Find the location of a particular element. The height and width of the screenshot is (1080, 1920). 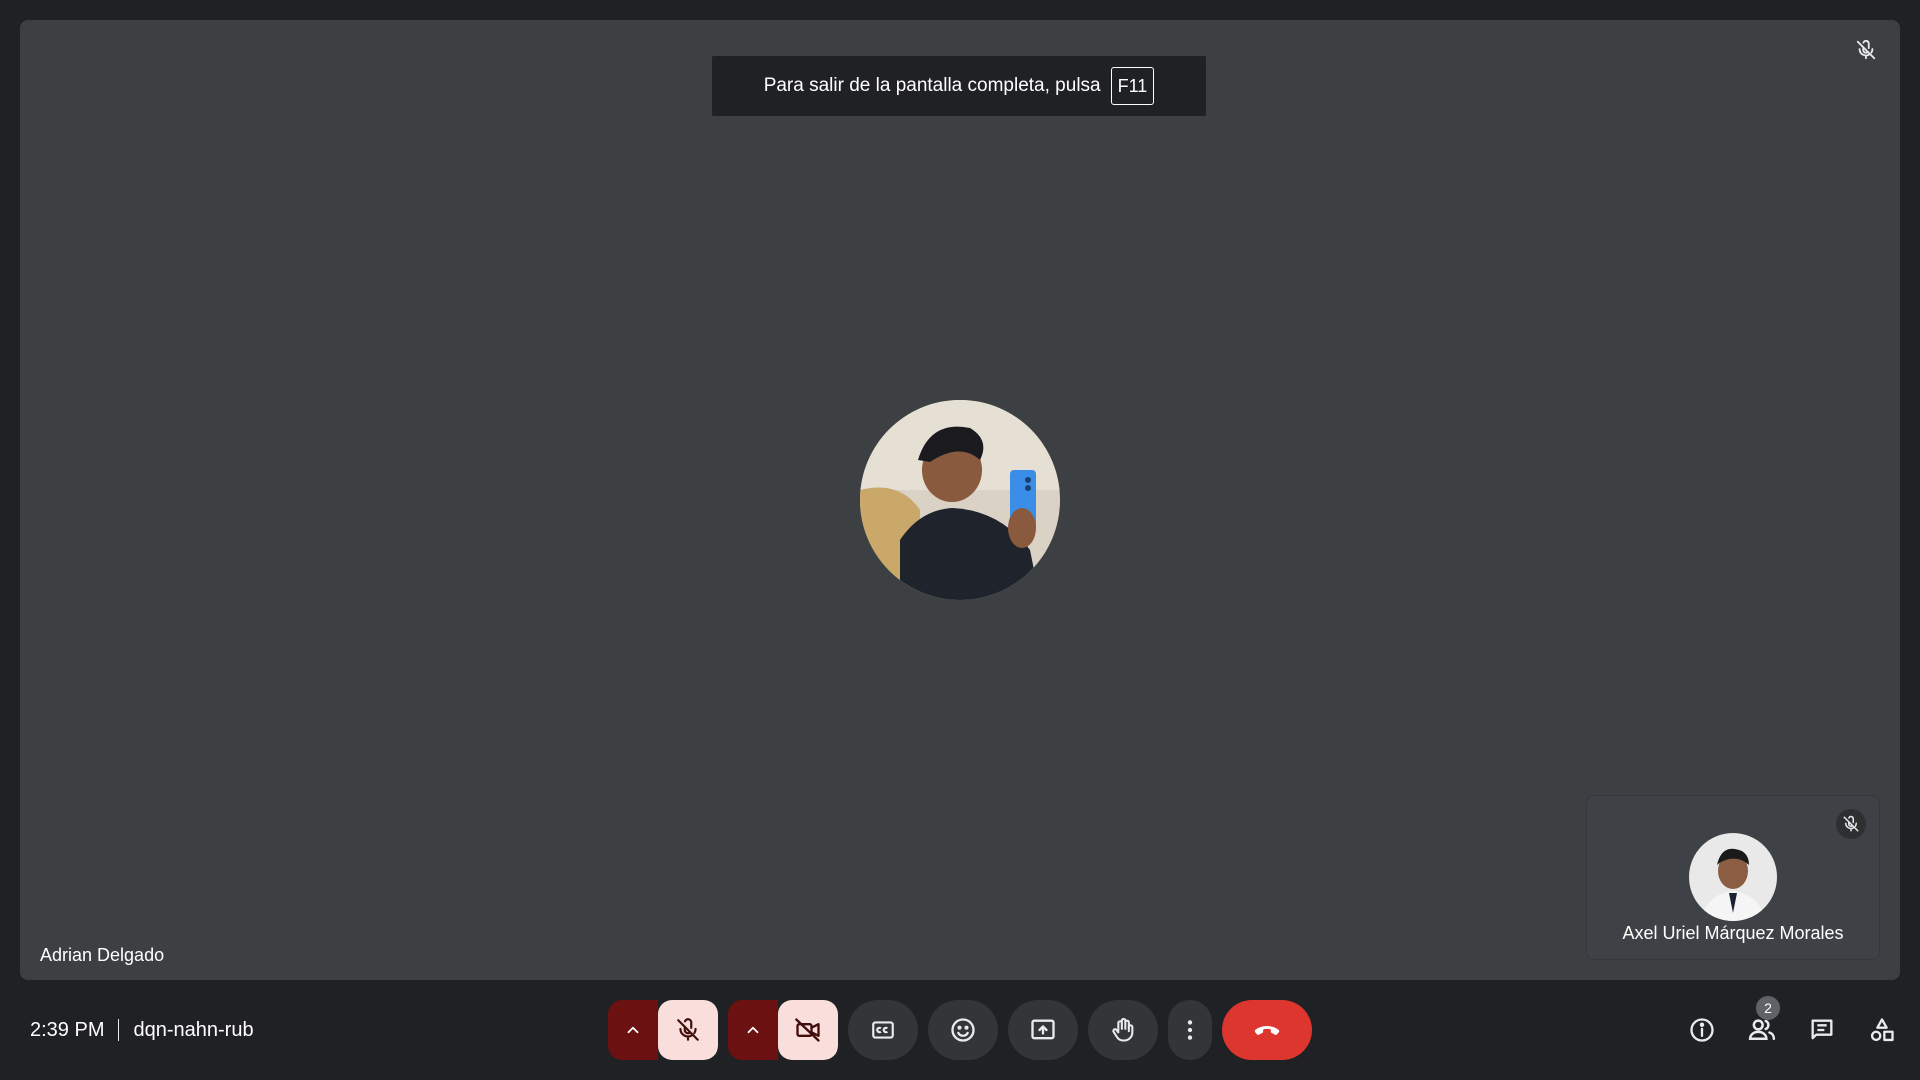

self-avatar is located at coordinates (1733, 877).